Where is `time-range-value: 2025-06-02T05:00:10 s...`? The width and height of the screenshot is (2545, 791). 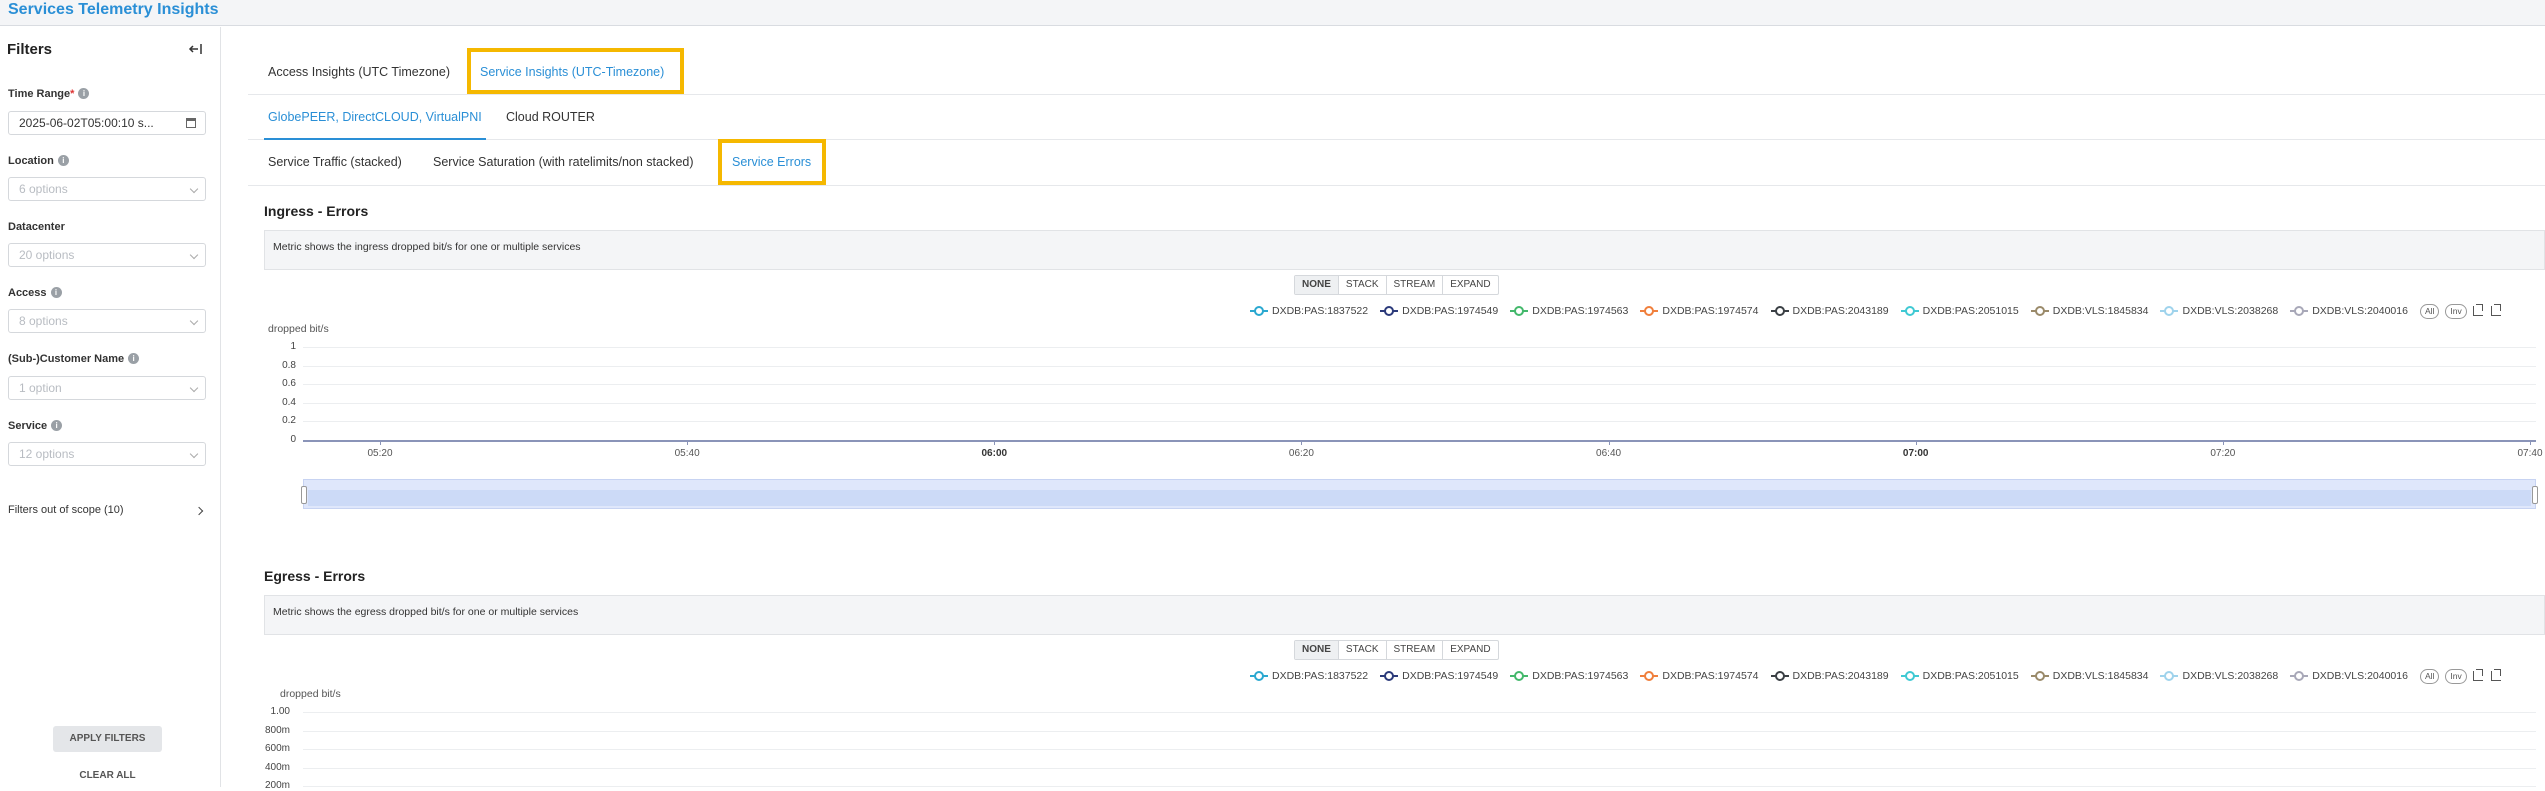 time-range-value: 2025-06-02T05:00:10 s... is located at coordinates (86, 123).